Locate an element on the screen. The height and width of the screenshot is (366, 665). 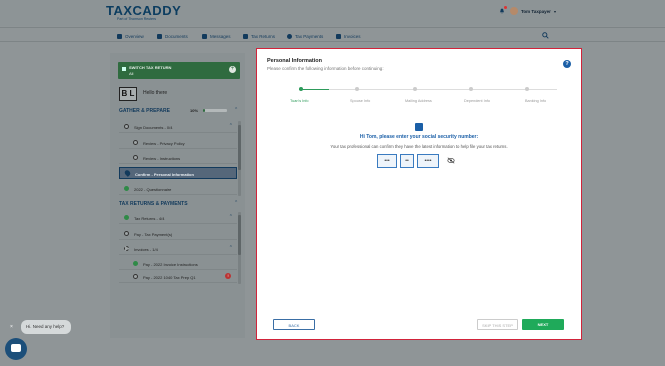
skip-step-button: SKIP THIS STEP is located at coordinates (497, 324).